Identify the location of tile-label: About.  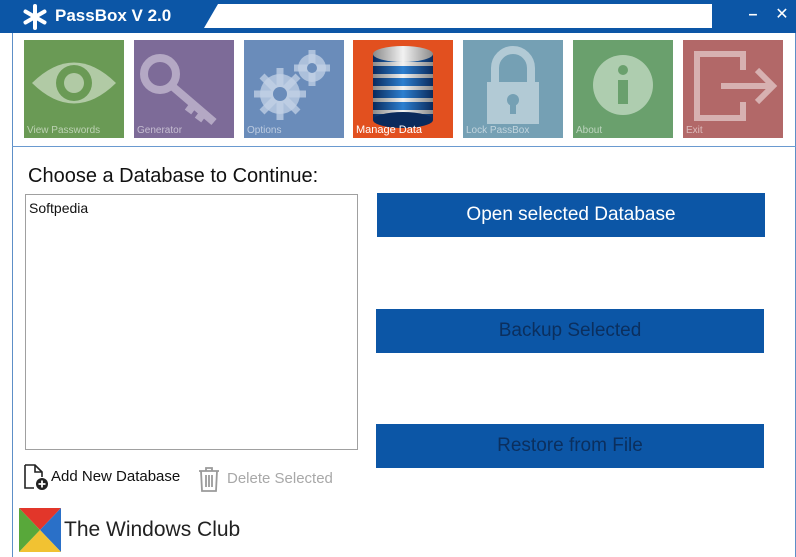
(589, 130).